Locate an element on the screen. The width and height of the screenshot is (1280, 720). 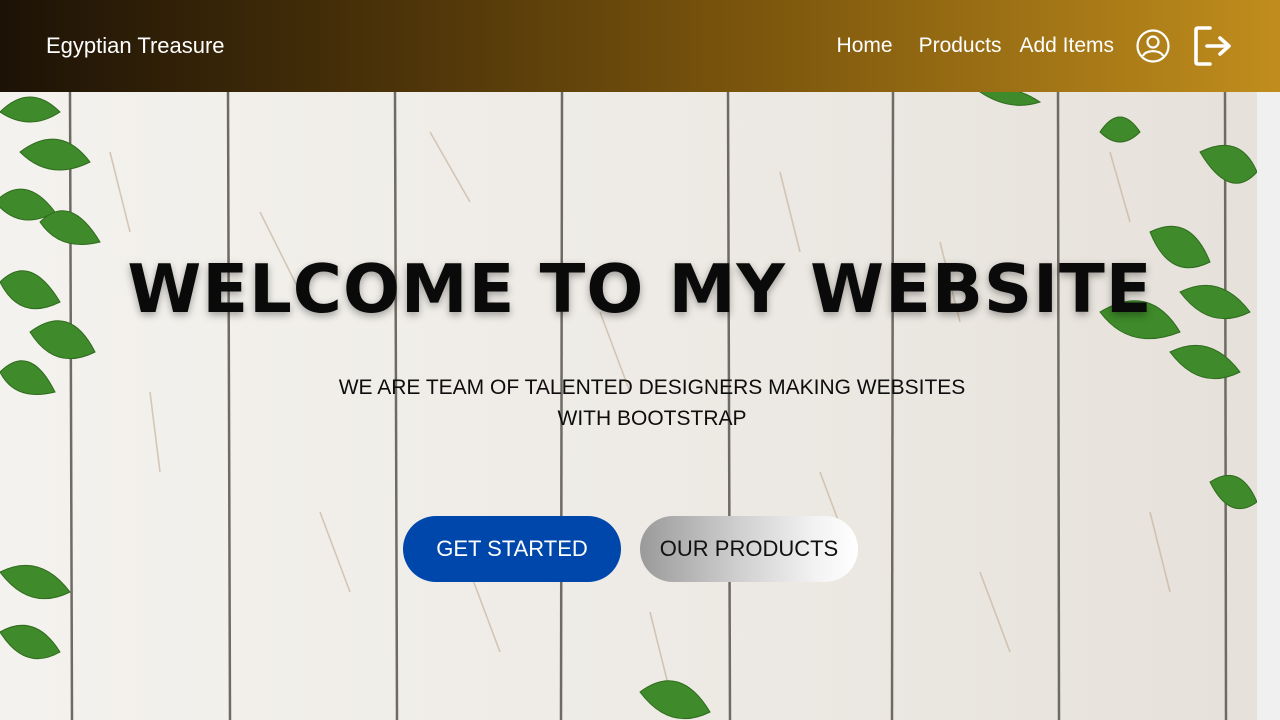
nav-link-products: Products is located at coordinates (960, 46).